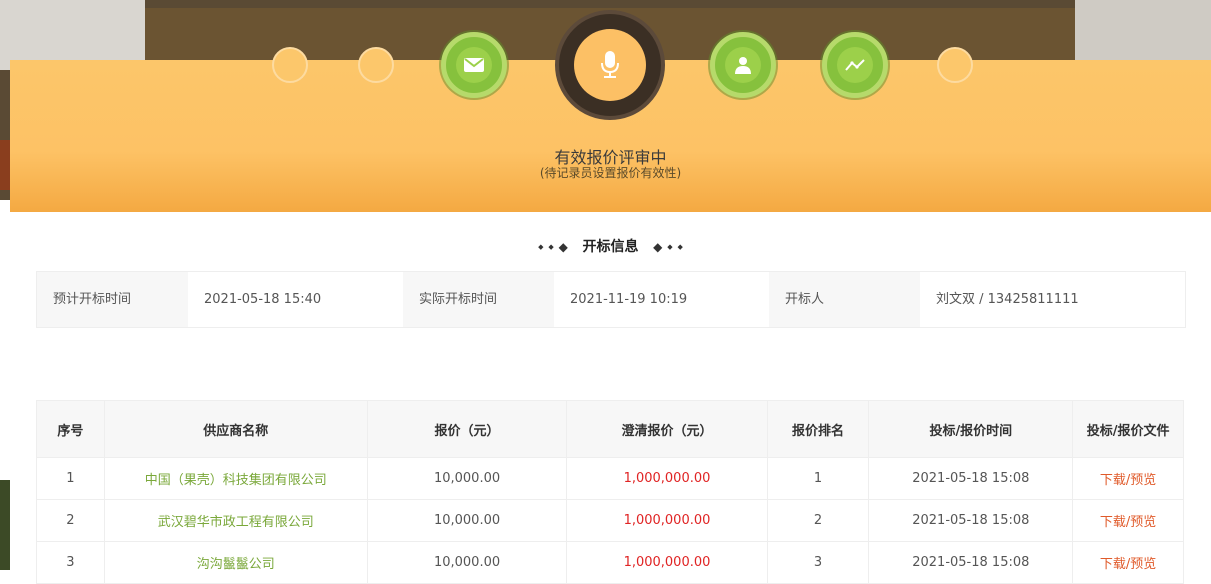 The height and width of the screenshot is (584, 1211). Describe the element at coordinates (295, 299) in the screenshot. I see `planned-time-value: 2021-05-18 15:40` at that location.